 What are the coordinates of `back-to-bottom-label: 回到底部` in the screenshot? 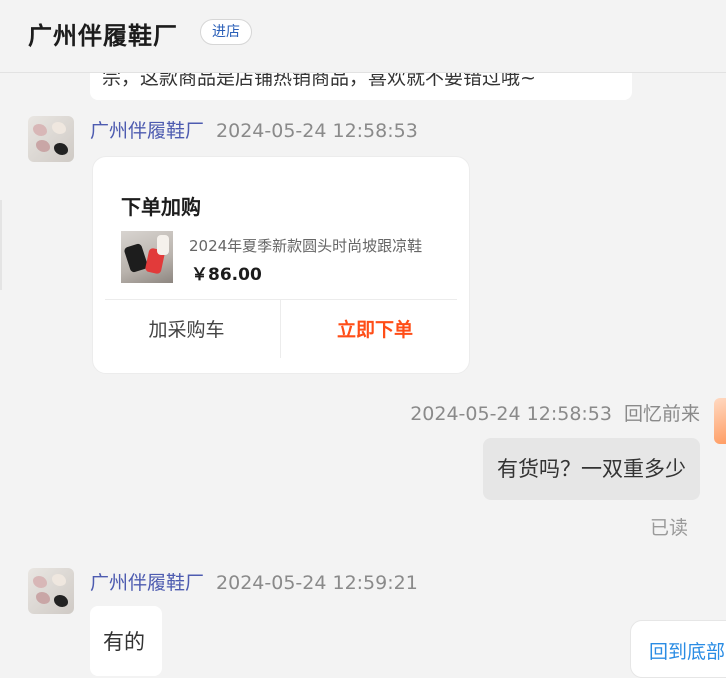 It's located at (687, 652).